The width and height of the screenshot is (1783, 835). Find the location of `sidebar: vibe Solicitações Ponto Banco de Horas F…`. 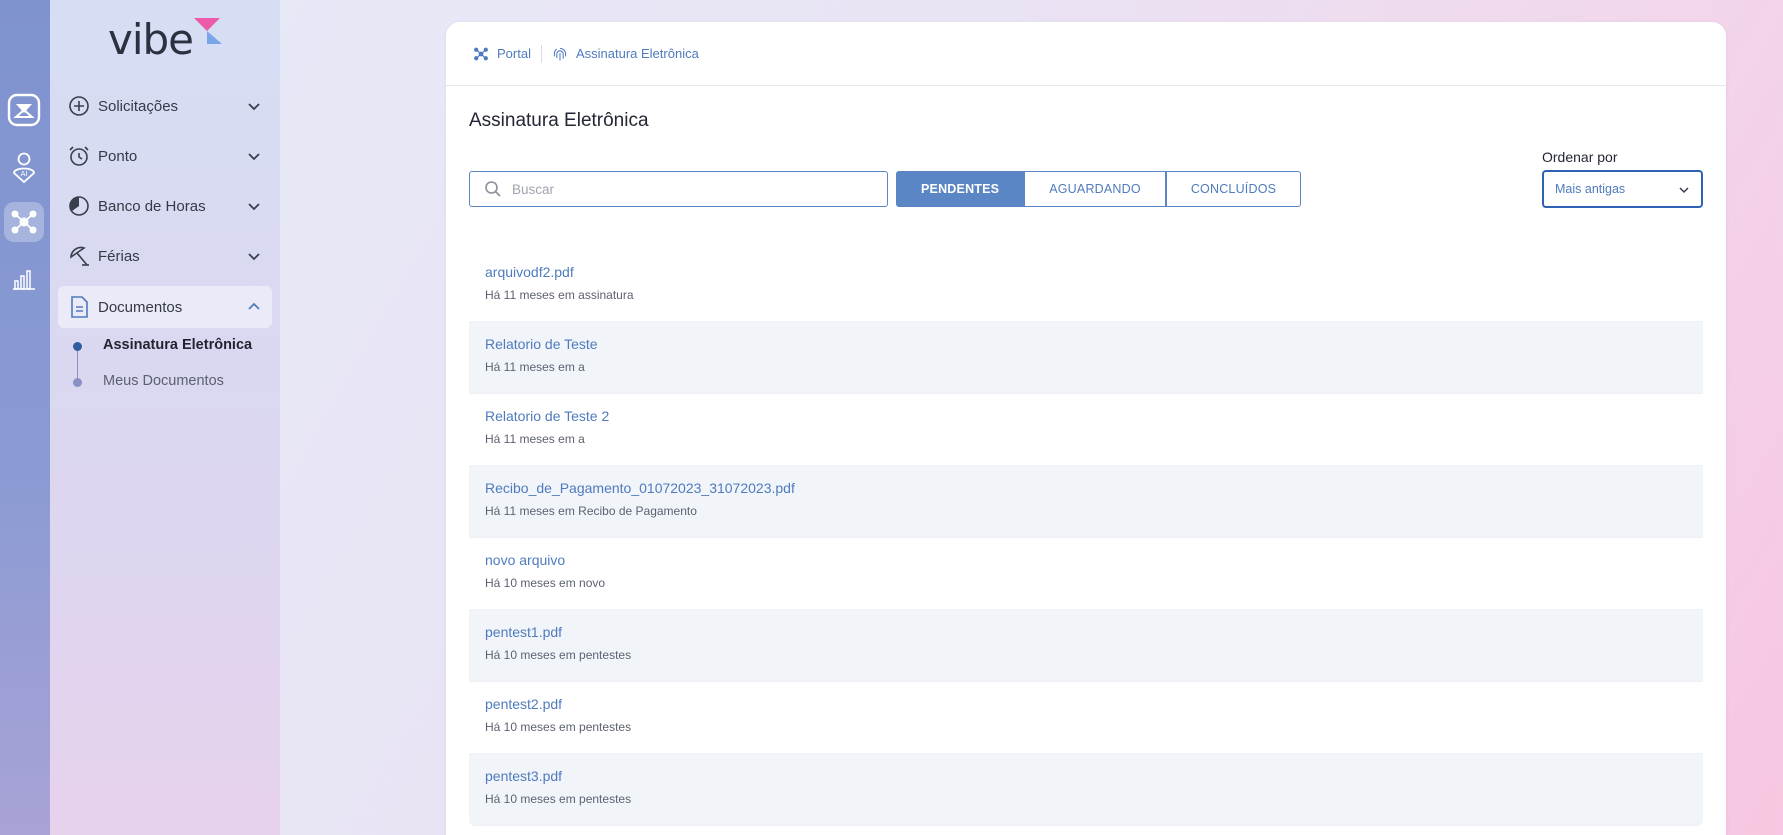

sidebar: vibe Solicitações Ponto Banco de Horas F… is located at coordinates (165, 417).